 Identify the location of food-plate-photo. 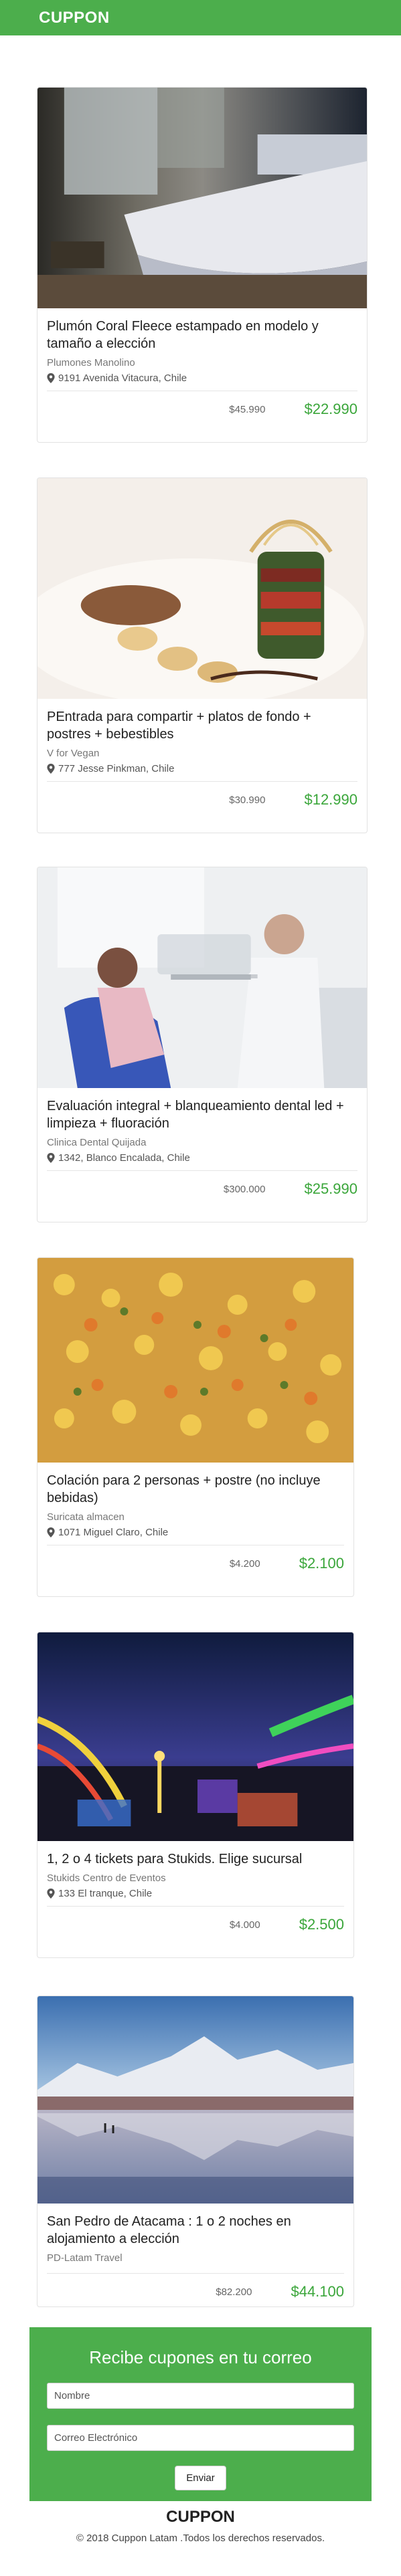
(195, 1361).